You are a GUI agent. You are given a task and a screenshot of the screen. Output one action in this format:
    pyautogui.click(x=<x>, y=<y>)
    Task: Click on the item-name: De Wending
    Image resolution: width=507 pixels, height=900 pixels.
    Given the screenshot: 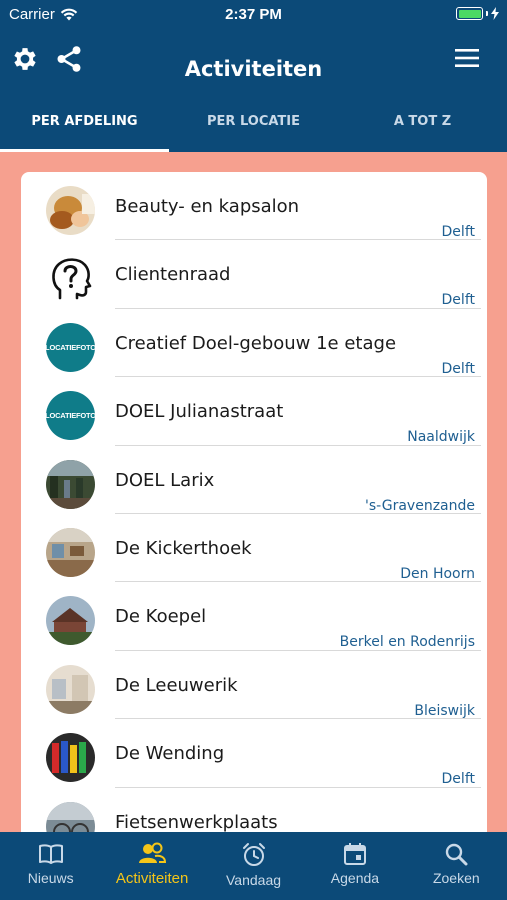 What is the action you would take?
    pyautogui.click(x=170, y=754)
    